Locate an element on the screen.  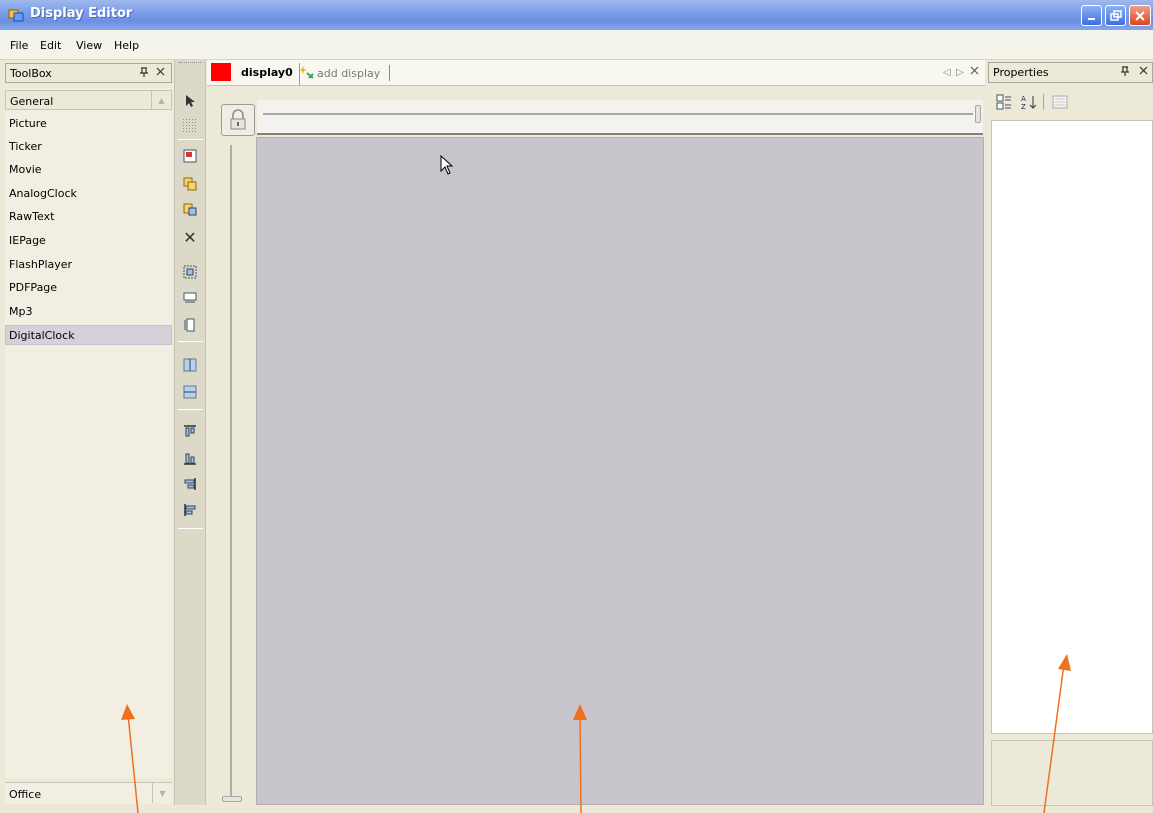
properties-title: Properties is located at coordinates (1021, 72).